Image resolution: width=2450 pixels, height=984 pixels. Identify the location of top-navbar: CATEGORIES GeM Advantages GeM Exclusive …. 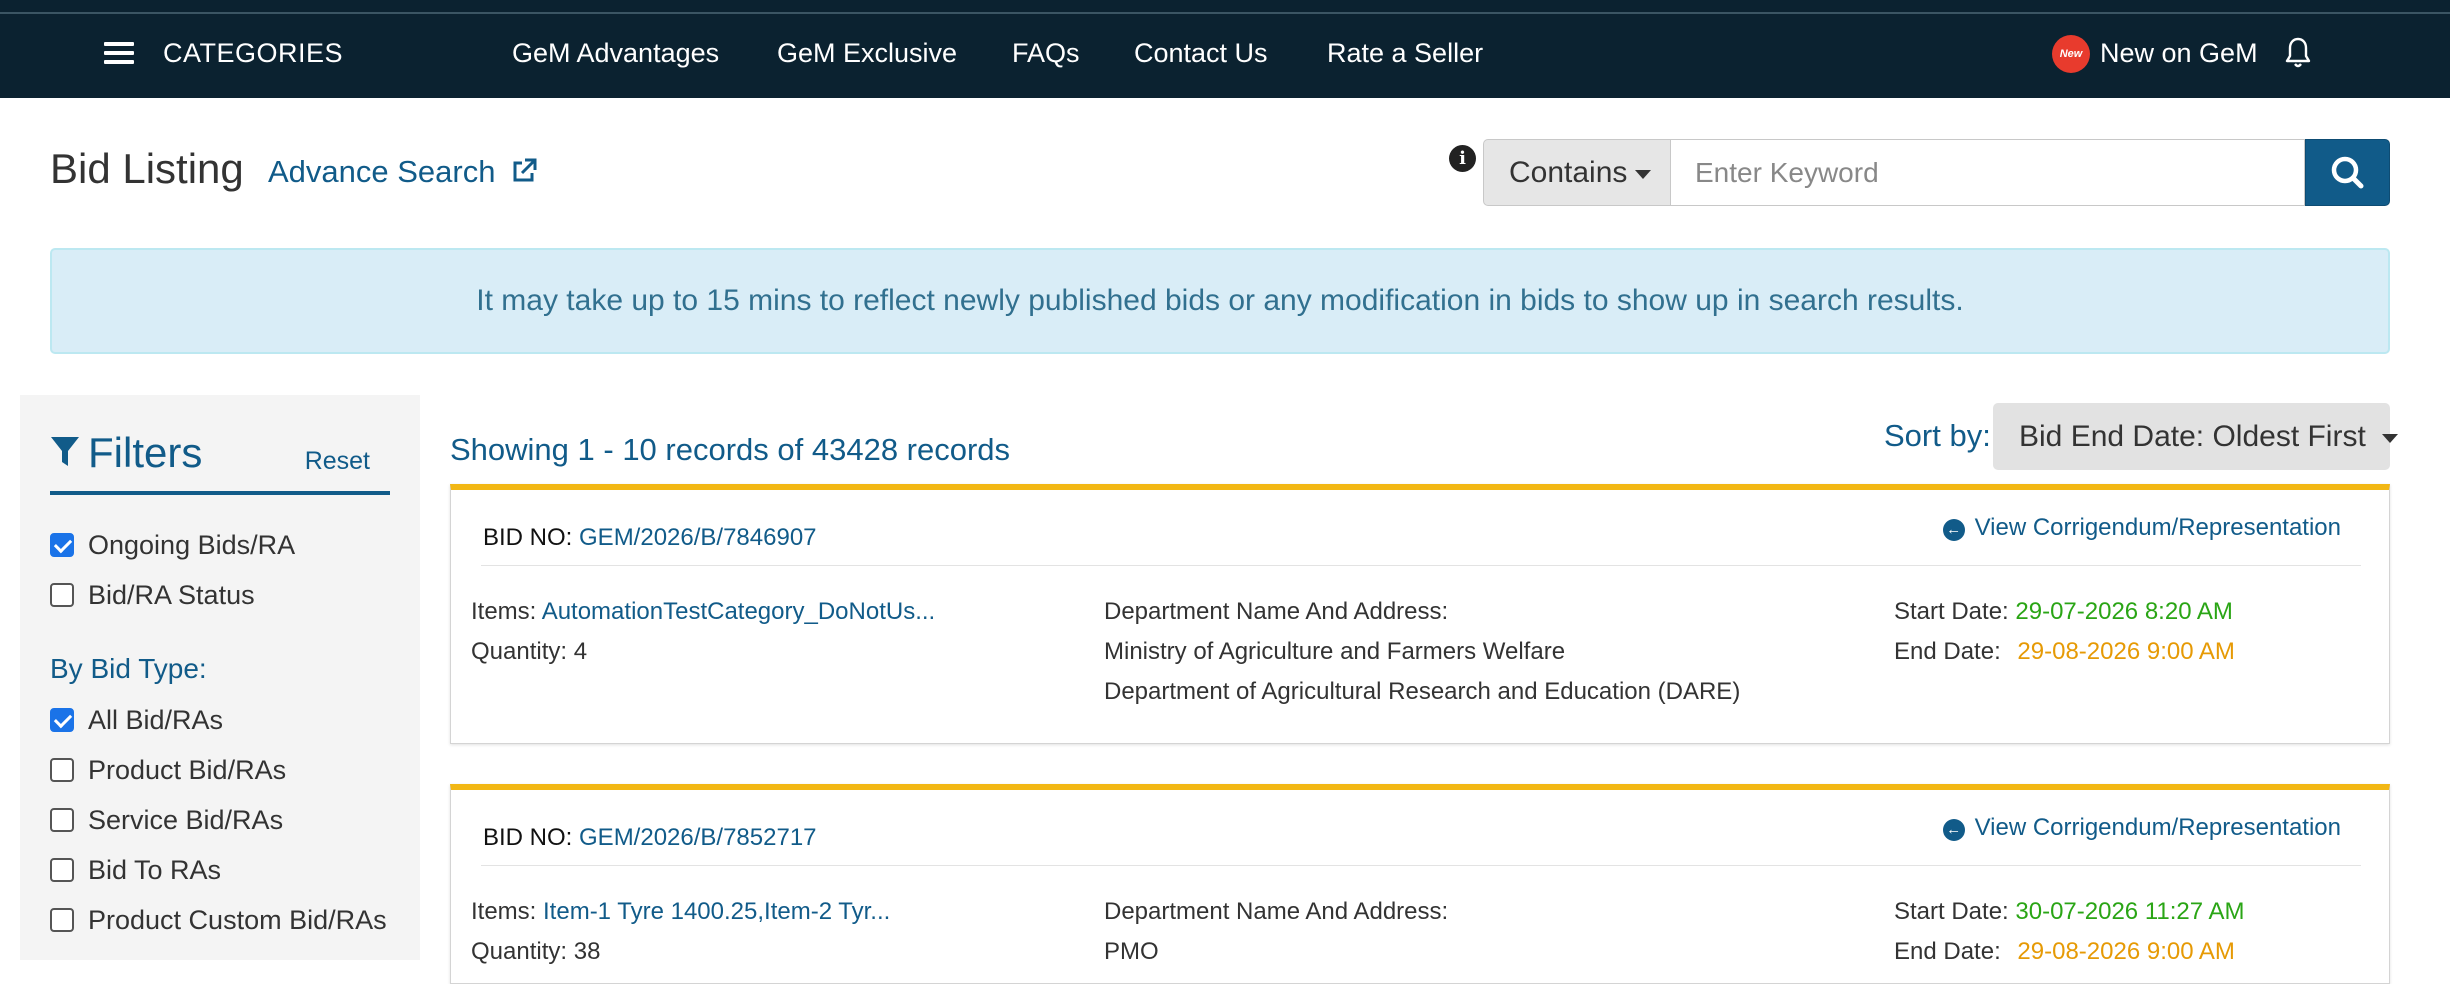
(1225, 56).